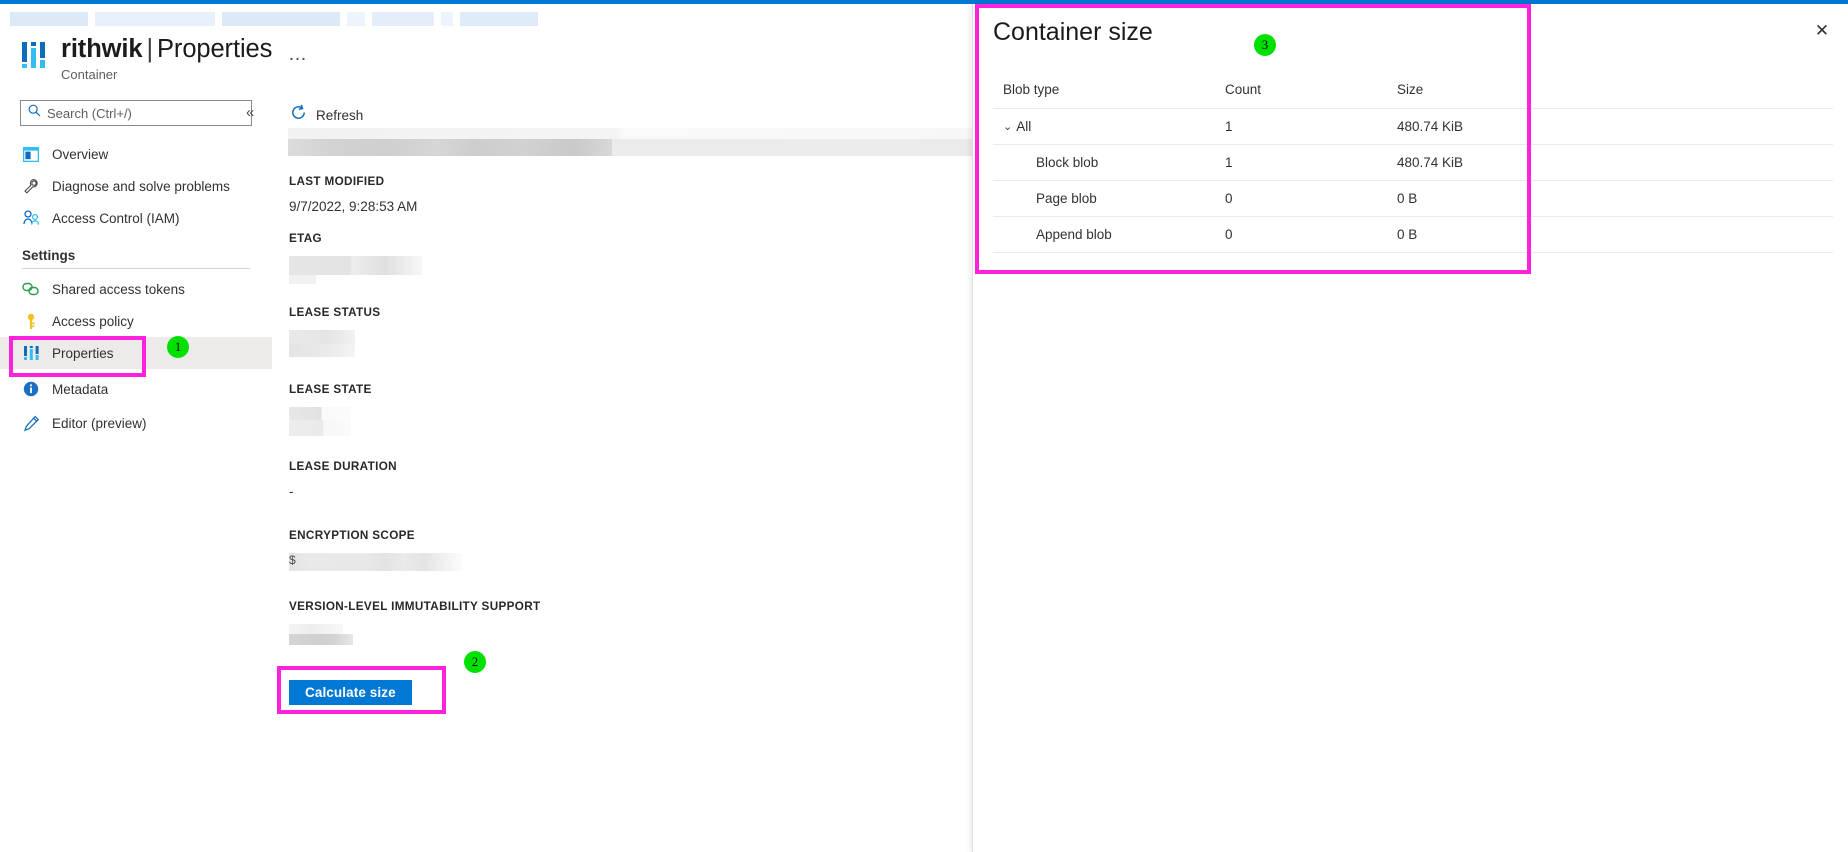 This screenshot has height=852, width=1848. What do you see at coordinates (1413, 234) in the screenshot?
I see `table-row: Append blob 0 0 B` at bounding box center [1413, 234].